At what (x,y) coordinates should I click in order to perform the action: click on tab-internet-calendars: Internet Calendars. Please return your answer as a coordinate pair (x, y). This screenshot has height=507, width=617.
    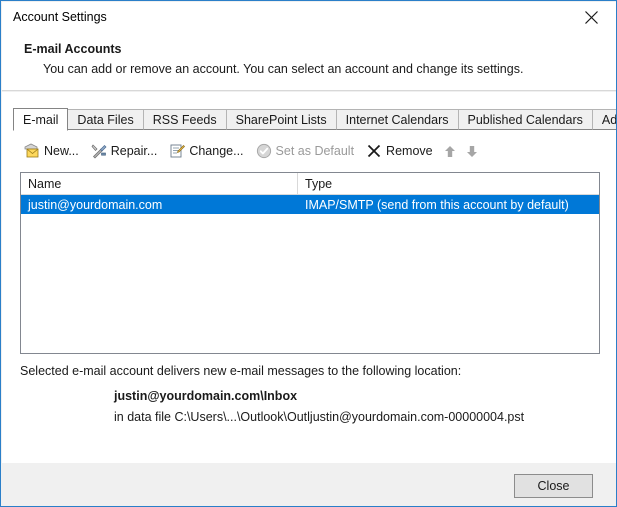
    Looking at the image, I should click on (397, 119).